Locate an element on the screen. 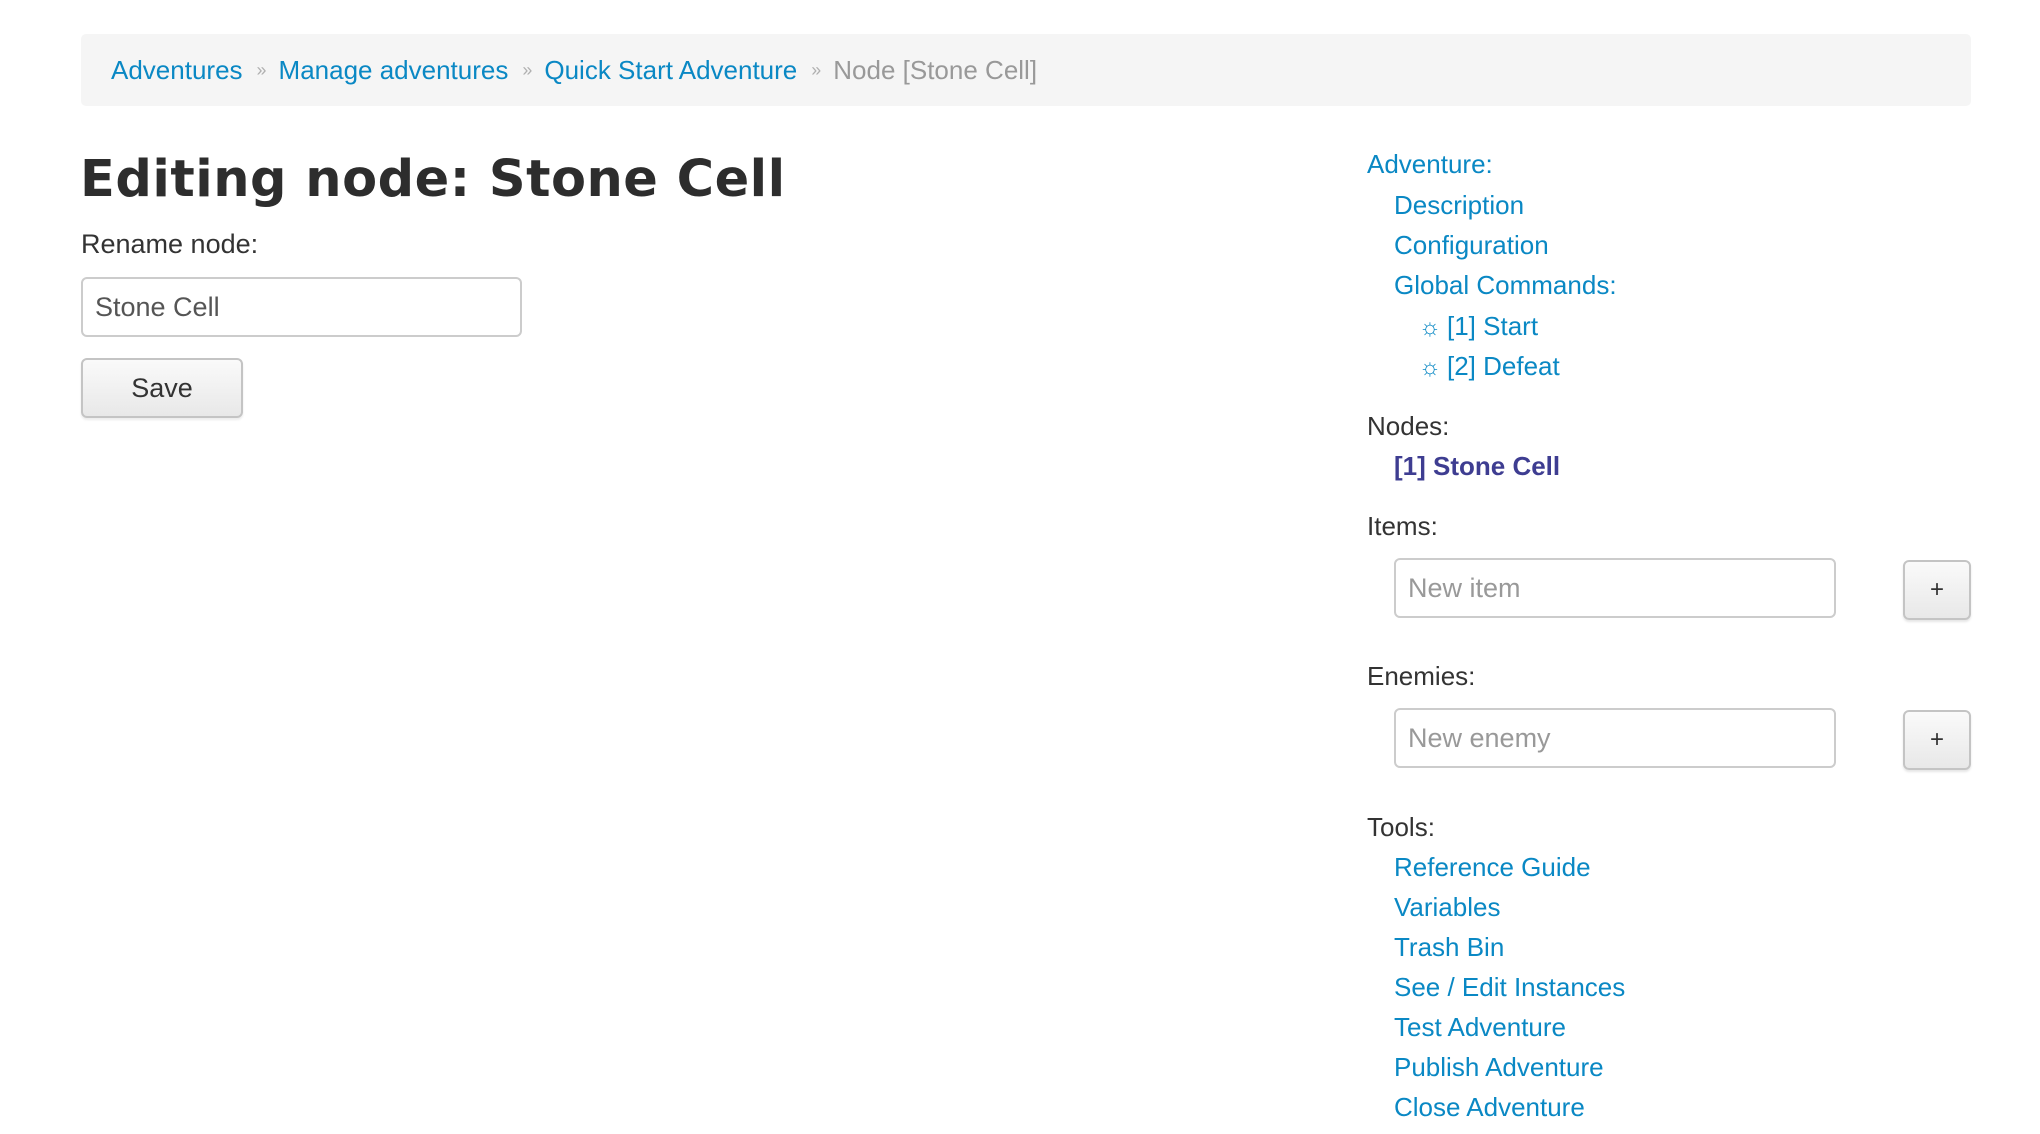 The height and width of the screenshot is (1134, 2040). add-enemy-button: + is located at coordinates (1937, 740).